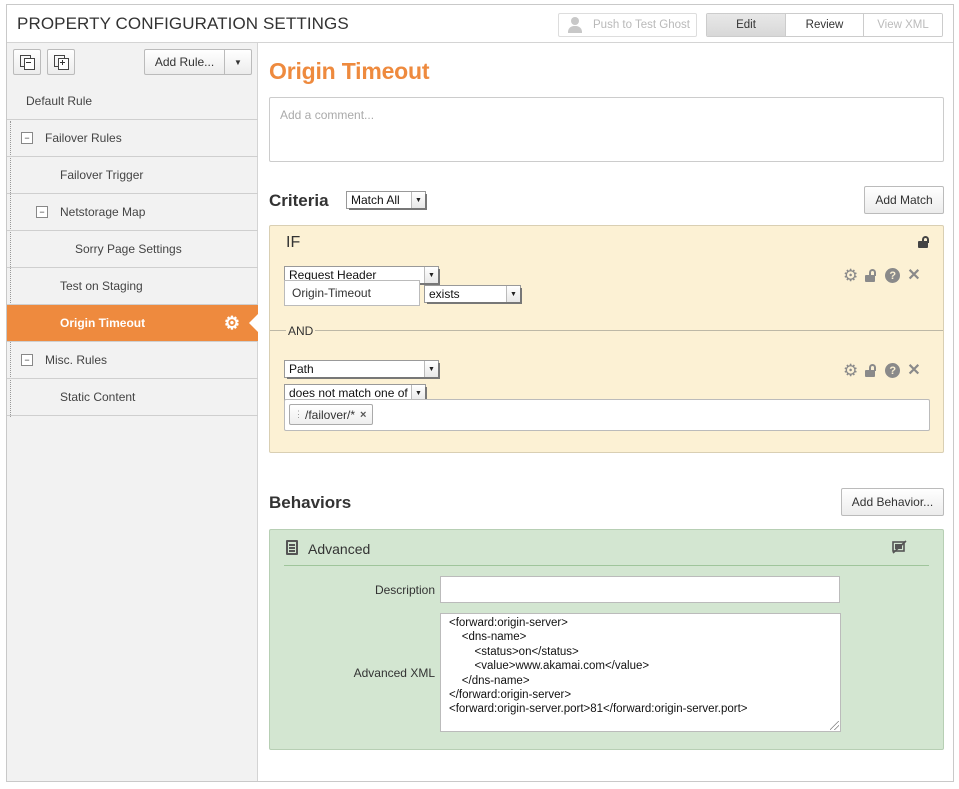 Image resolution: width=959 pixels, height=789 pixels. Describe the element at coordinates (101, 286) in the screenshot. I see `rule-label: Test on Staging` at that location.